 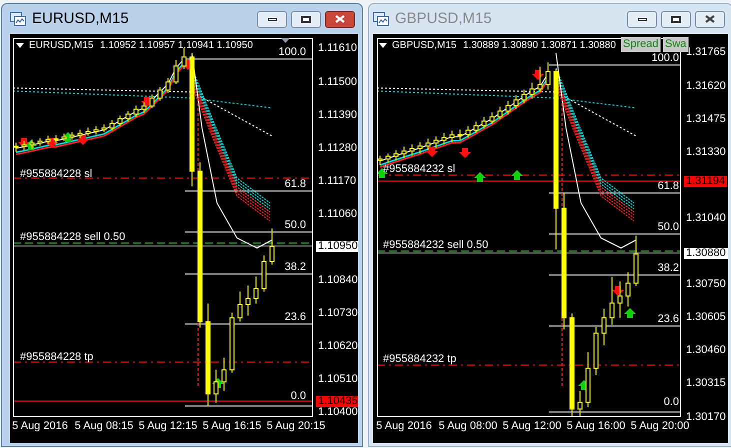 I want to click on time-label: 5 Aug 16:00, so click(x=596, y=426).